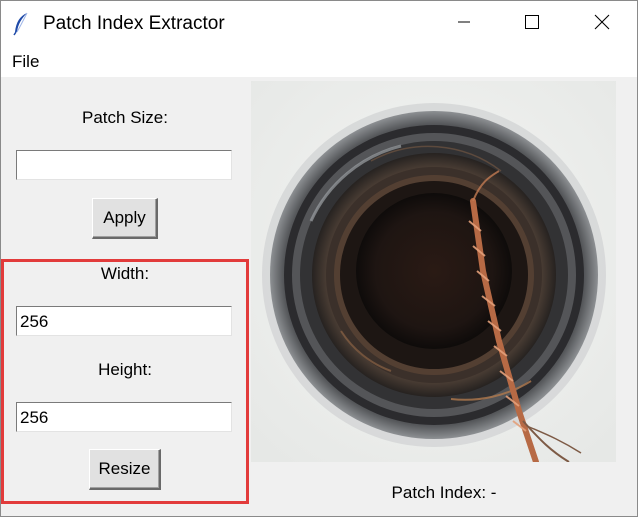  I want to click on feather-icon, so click(22, 24).